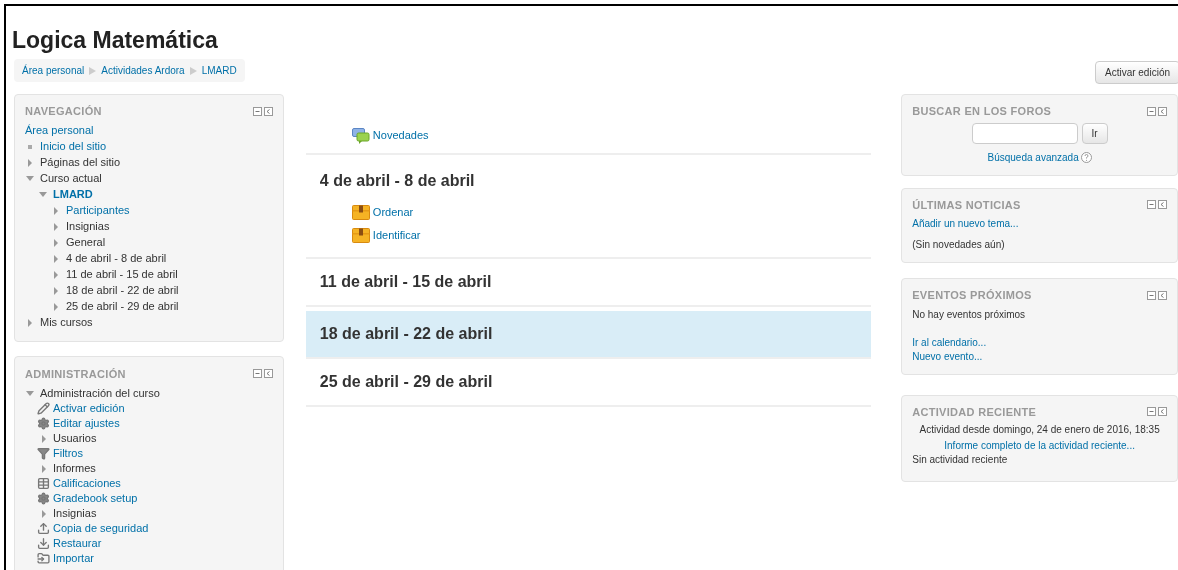 The image size is (1178, 570). I want to click on help-icon, so click(1086, 157).